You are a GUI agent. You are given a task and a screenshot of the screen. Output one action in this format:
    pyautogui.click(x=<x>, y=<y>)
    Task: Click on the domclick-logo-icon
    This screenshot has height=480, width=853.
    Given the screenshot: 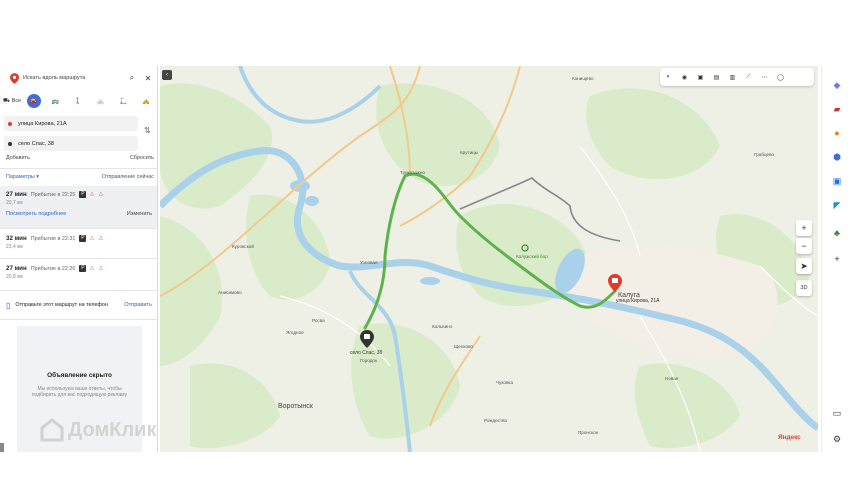 What is the action you would take?
    pyautogui.click(x=52, y=430)
    